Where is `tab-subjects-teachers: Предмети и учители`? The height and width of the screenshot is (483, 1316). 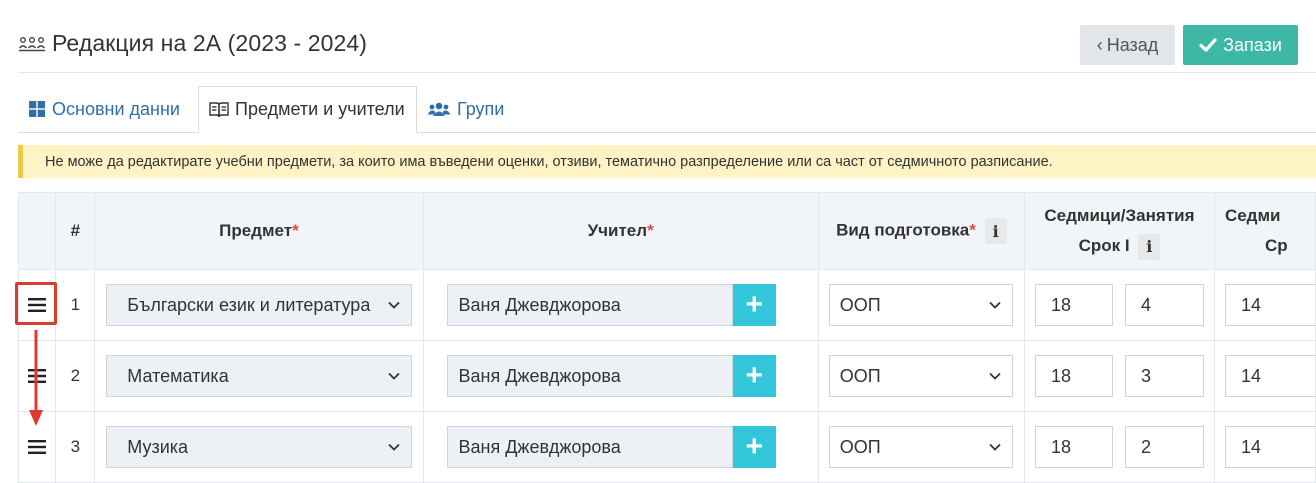 tab-subjects-teachers: Предмети и учители is located at coordinates (307, 109).